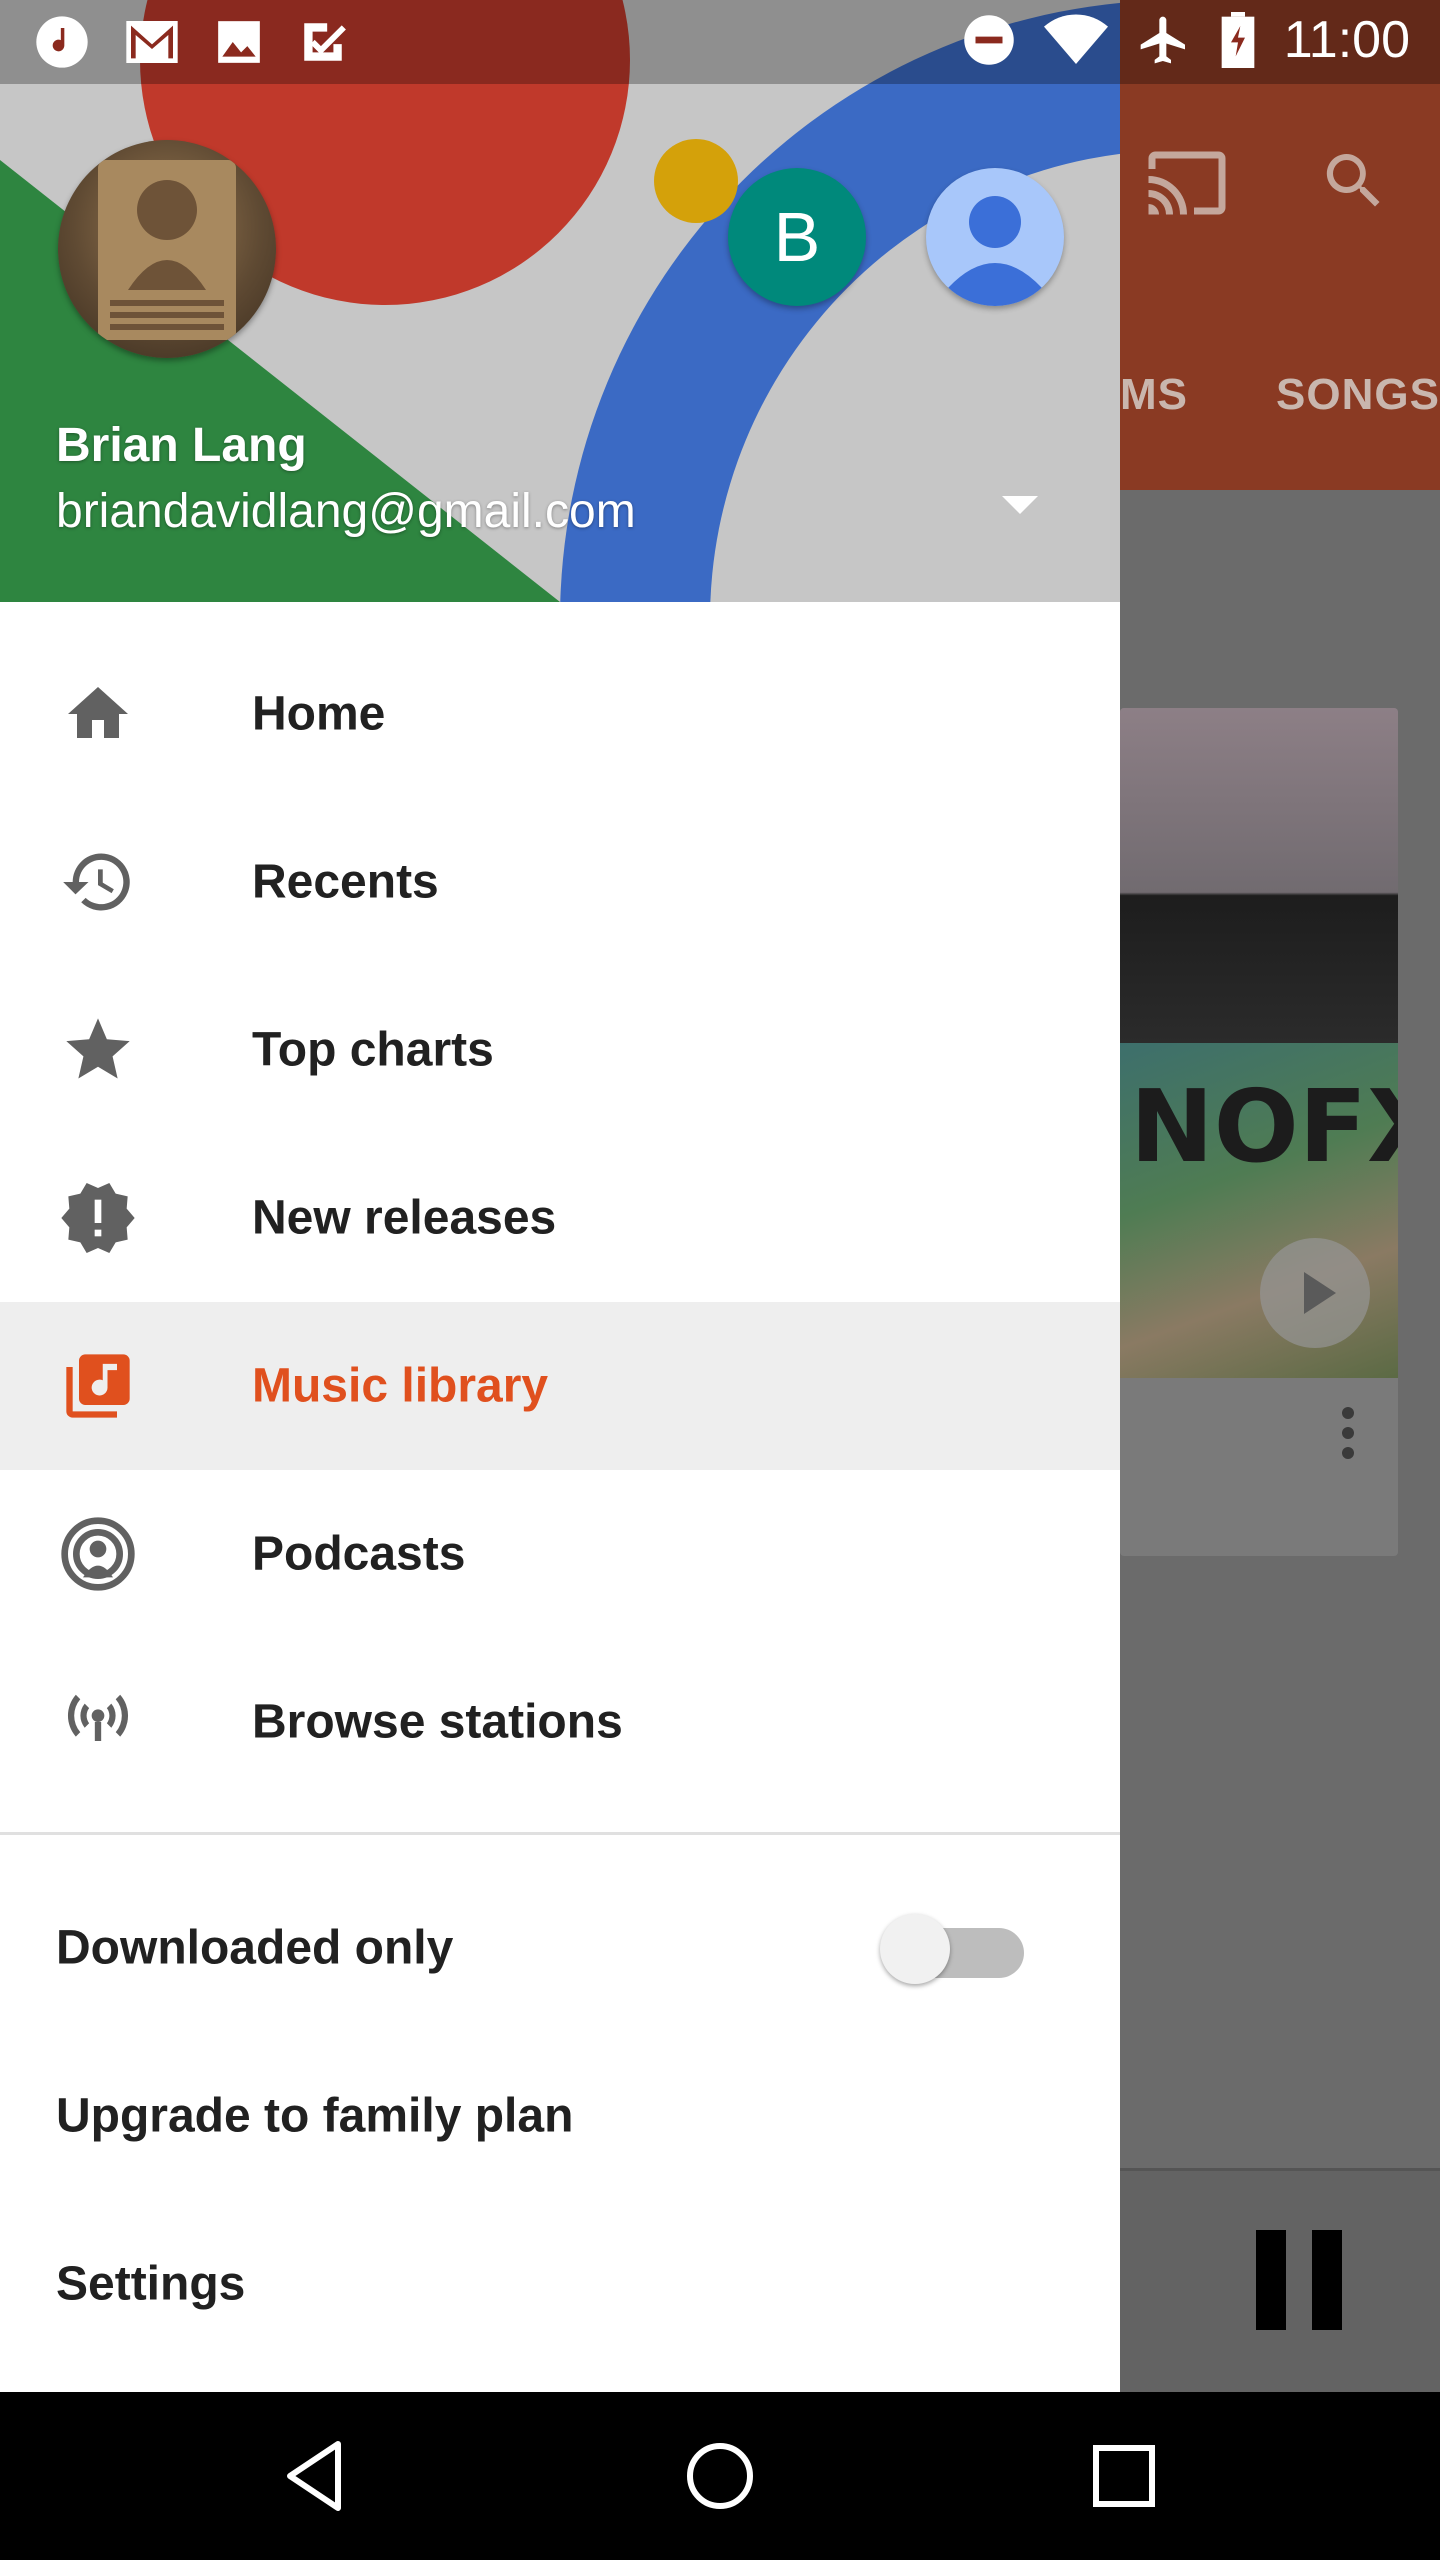  Describe the element at coordinates (797, 237) in the screenshot. I see `secondary-account-avatar: B` at that location.